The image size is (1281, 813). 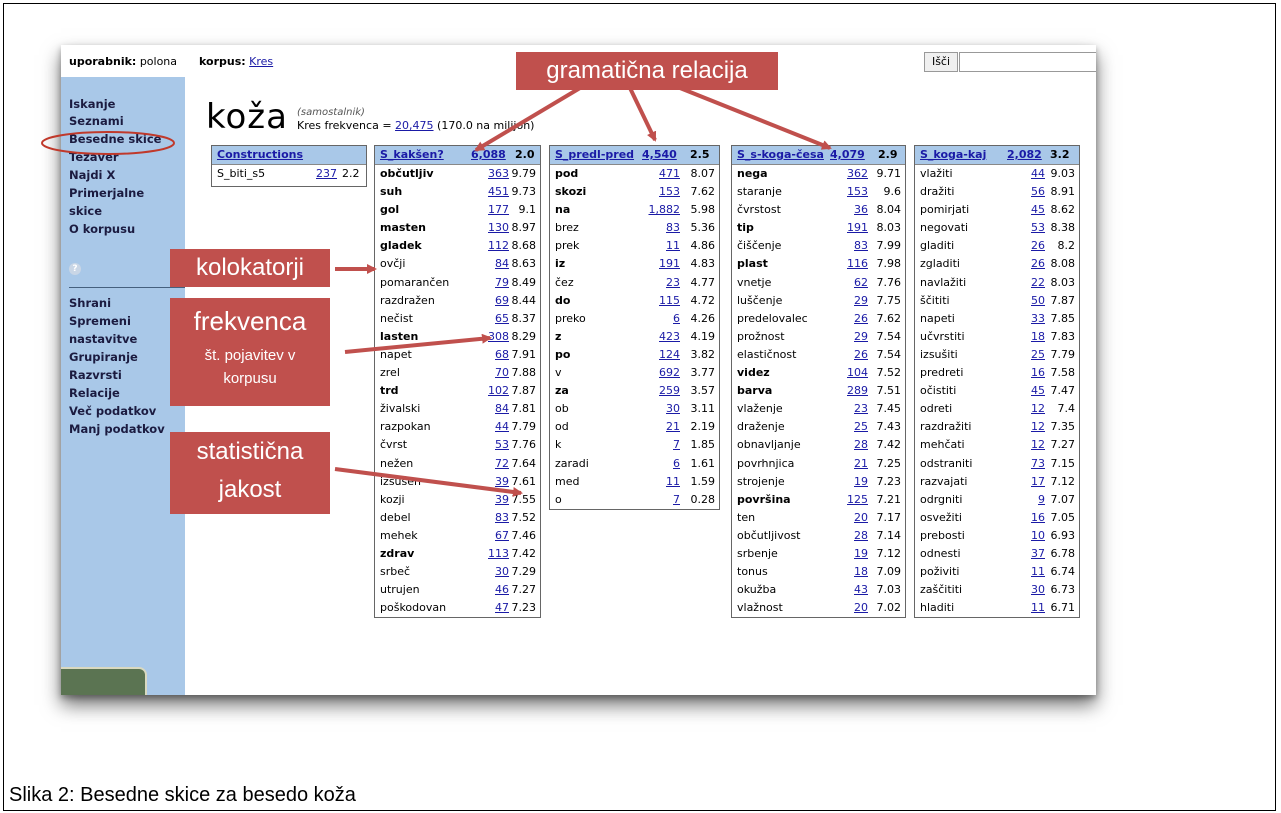 What do you see at coordinates (250, 268) in the screenshot?
I see `annotation-kolokatorji: kolokatorji` at bounding box center [250, 268].